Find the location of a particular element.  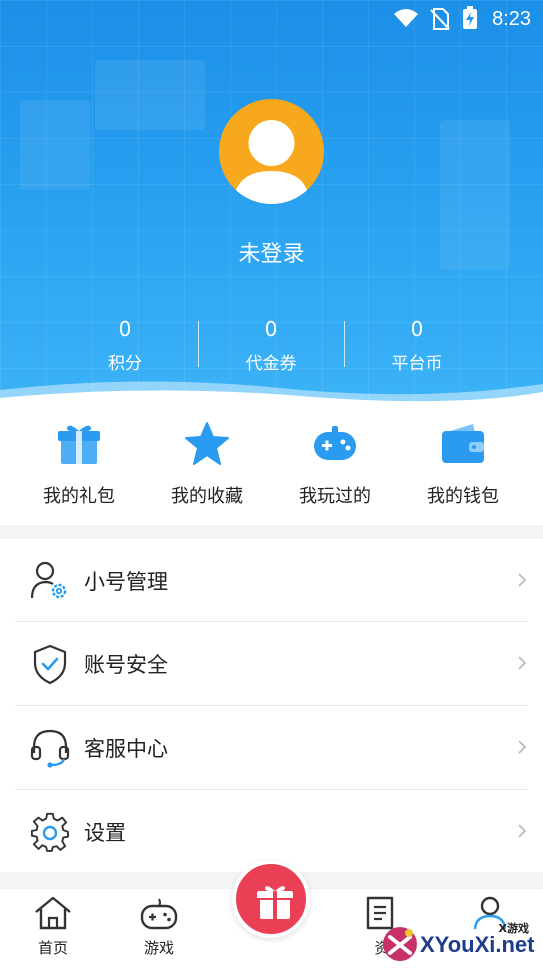

center-gift-button is located at coordinates (271, 899).